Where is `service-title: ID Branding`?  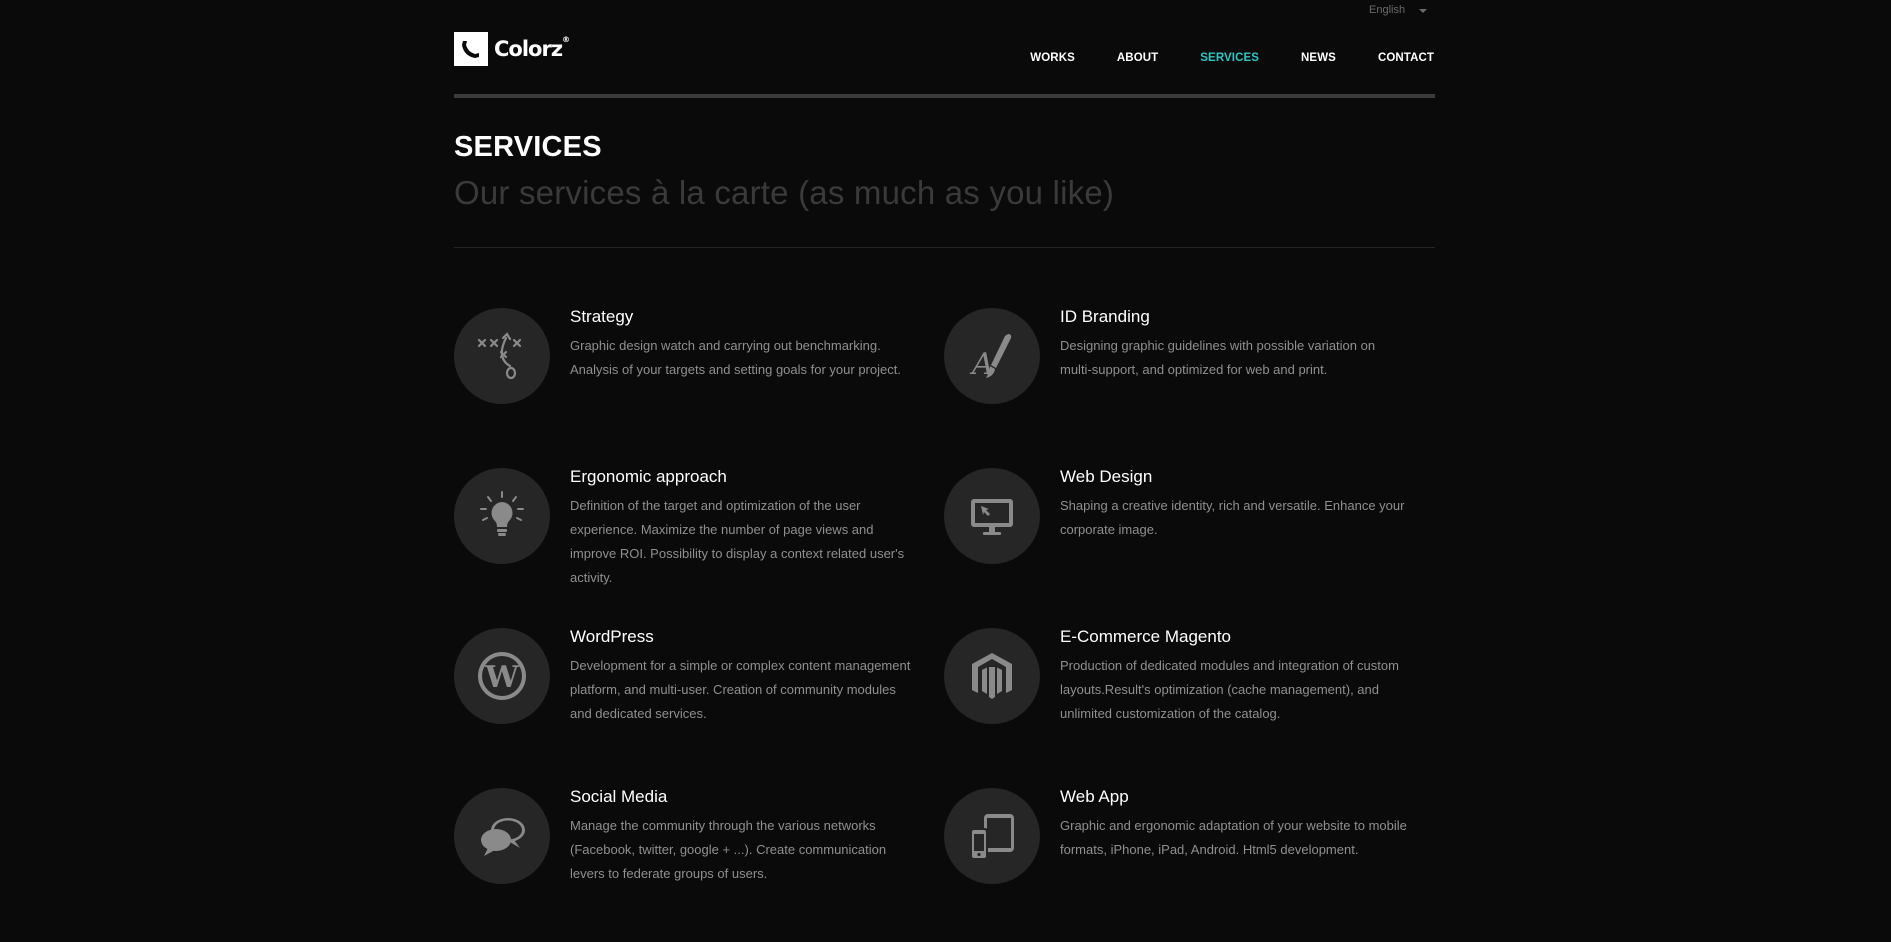 service-title: ID Branding is located at coordinates (1105, 316).